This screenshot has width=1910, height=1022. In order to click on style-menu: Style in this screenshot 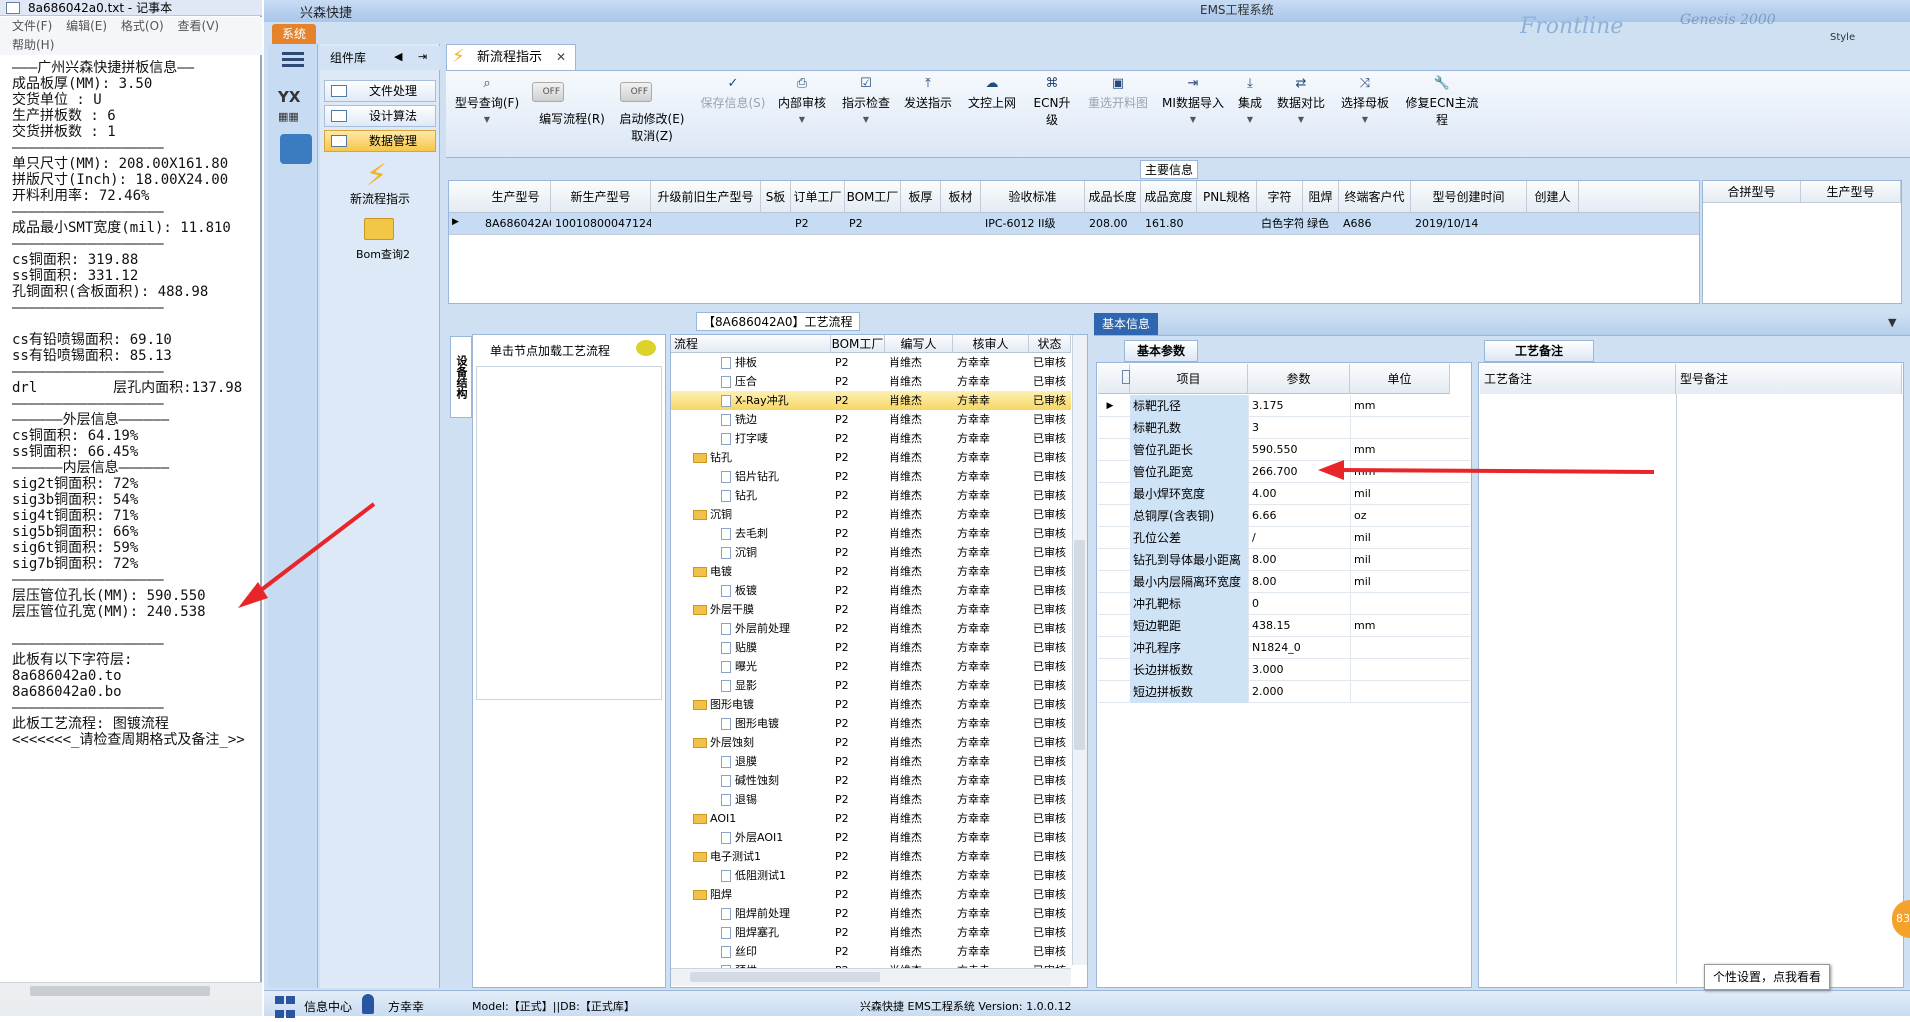, I will do `click(1842, 37)`.